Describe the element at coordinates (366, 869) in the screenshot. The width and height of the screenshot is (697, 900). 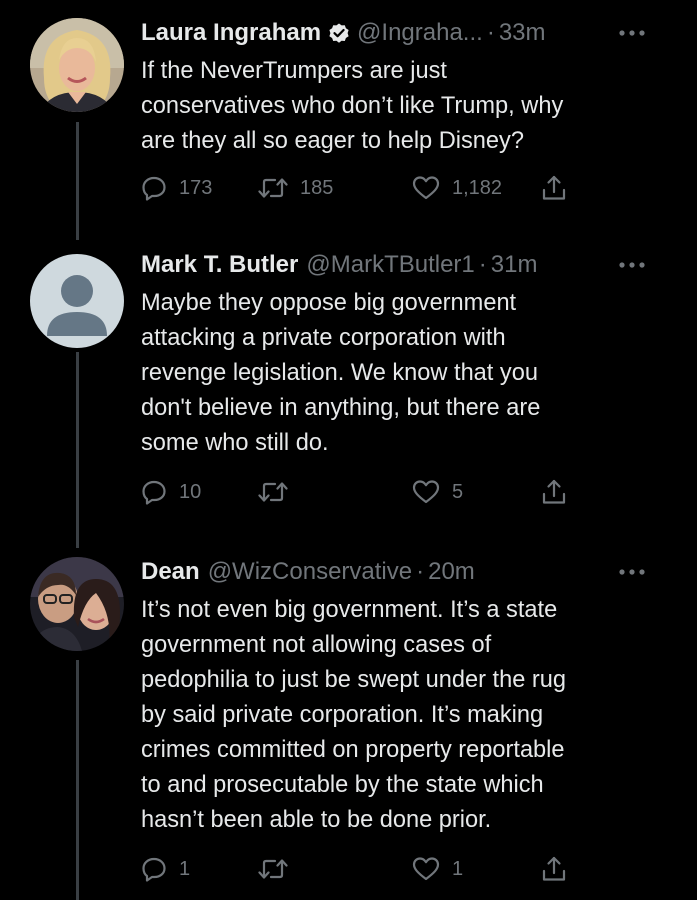
I see `tweet-actions: 1 1` at that location.